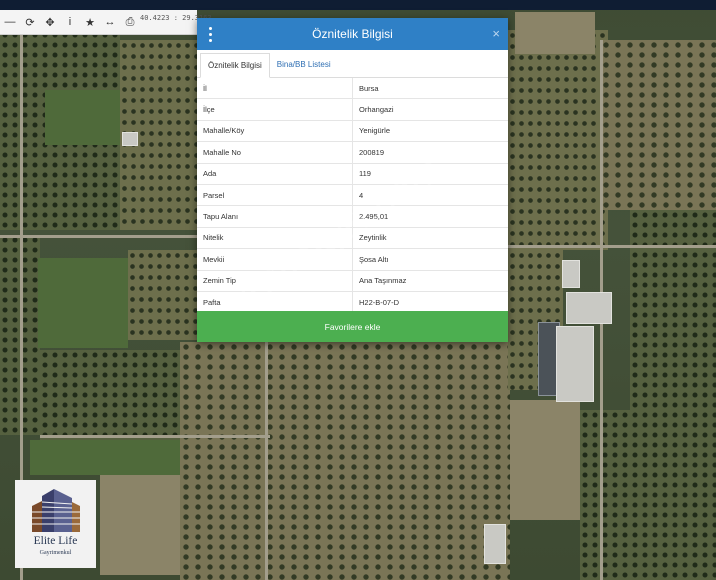 The width and height of the screenshot is (716, 580). Describe the element at coordinates (90, 22) in the screenshot. I see `star-icon: ★` at that location.